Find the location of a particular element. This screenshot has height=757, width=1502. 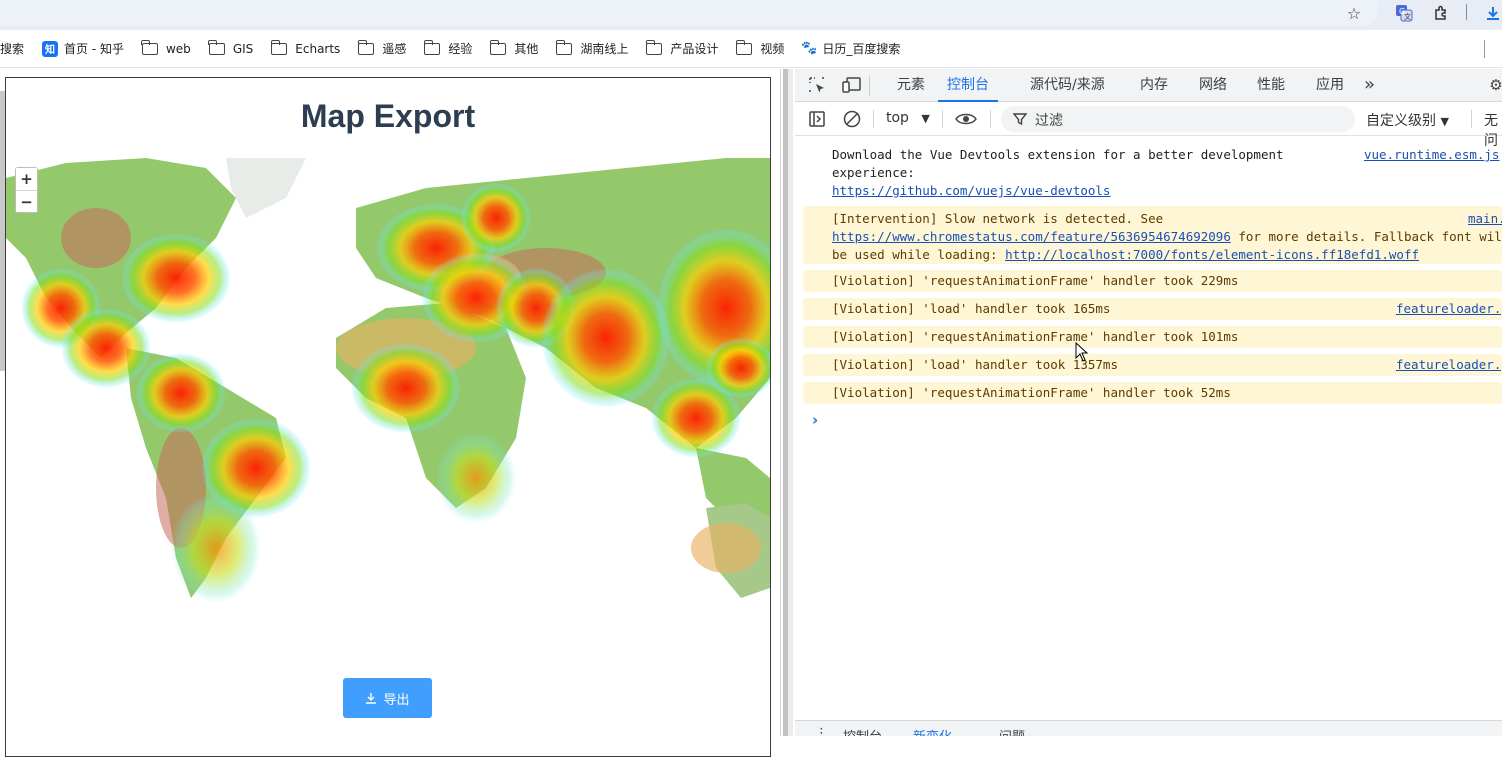

bookmark-folder-product-design: 产品设计 is located at coordinates (681, 49).